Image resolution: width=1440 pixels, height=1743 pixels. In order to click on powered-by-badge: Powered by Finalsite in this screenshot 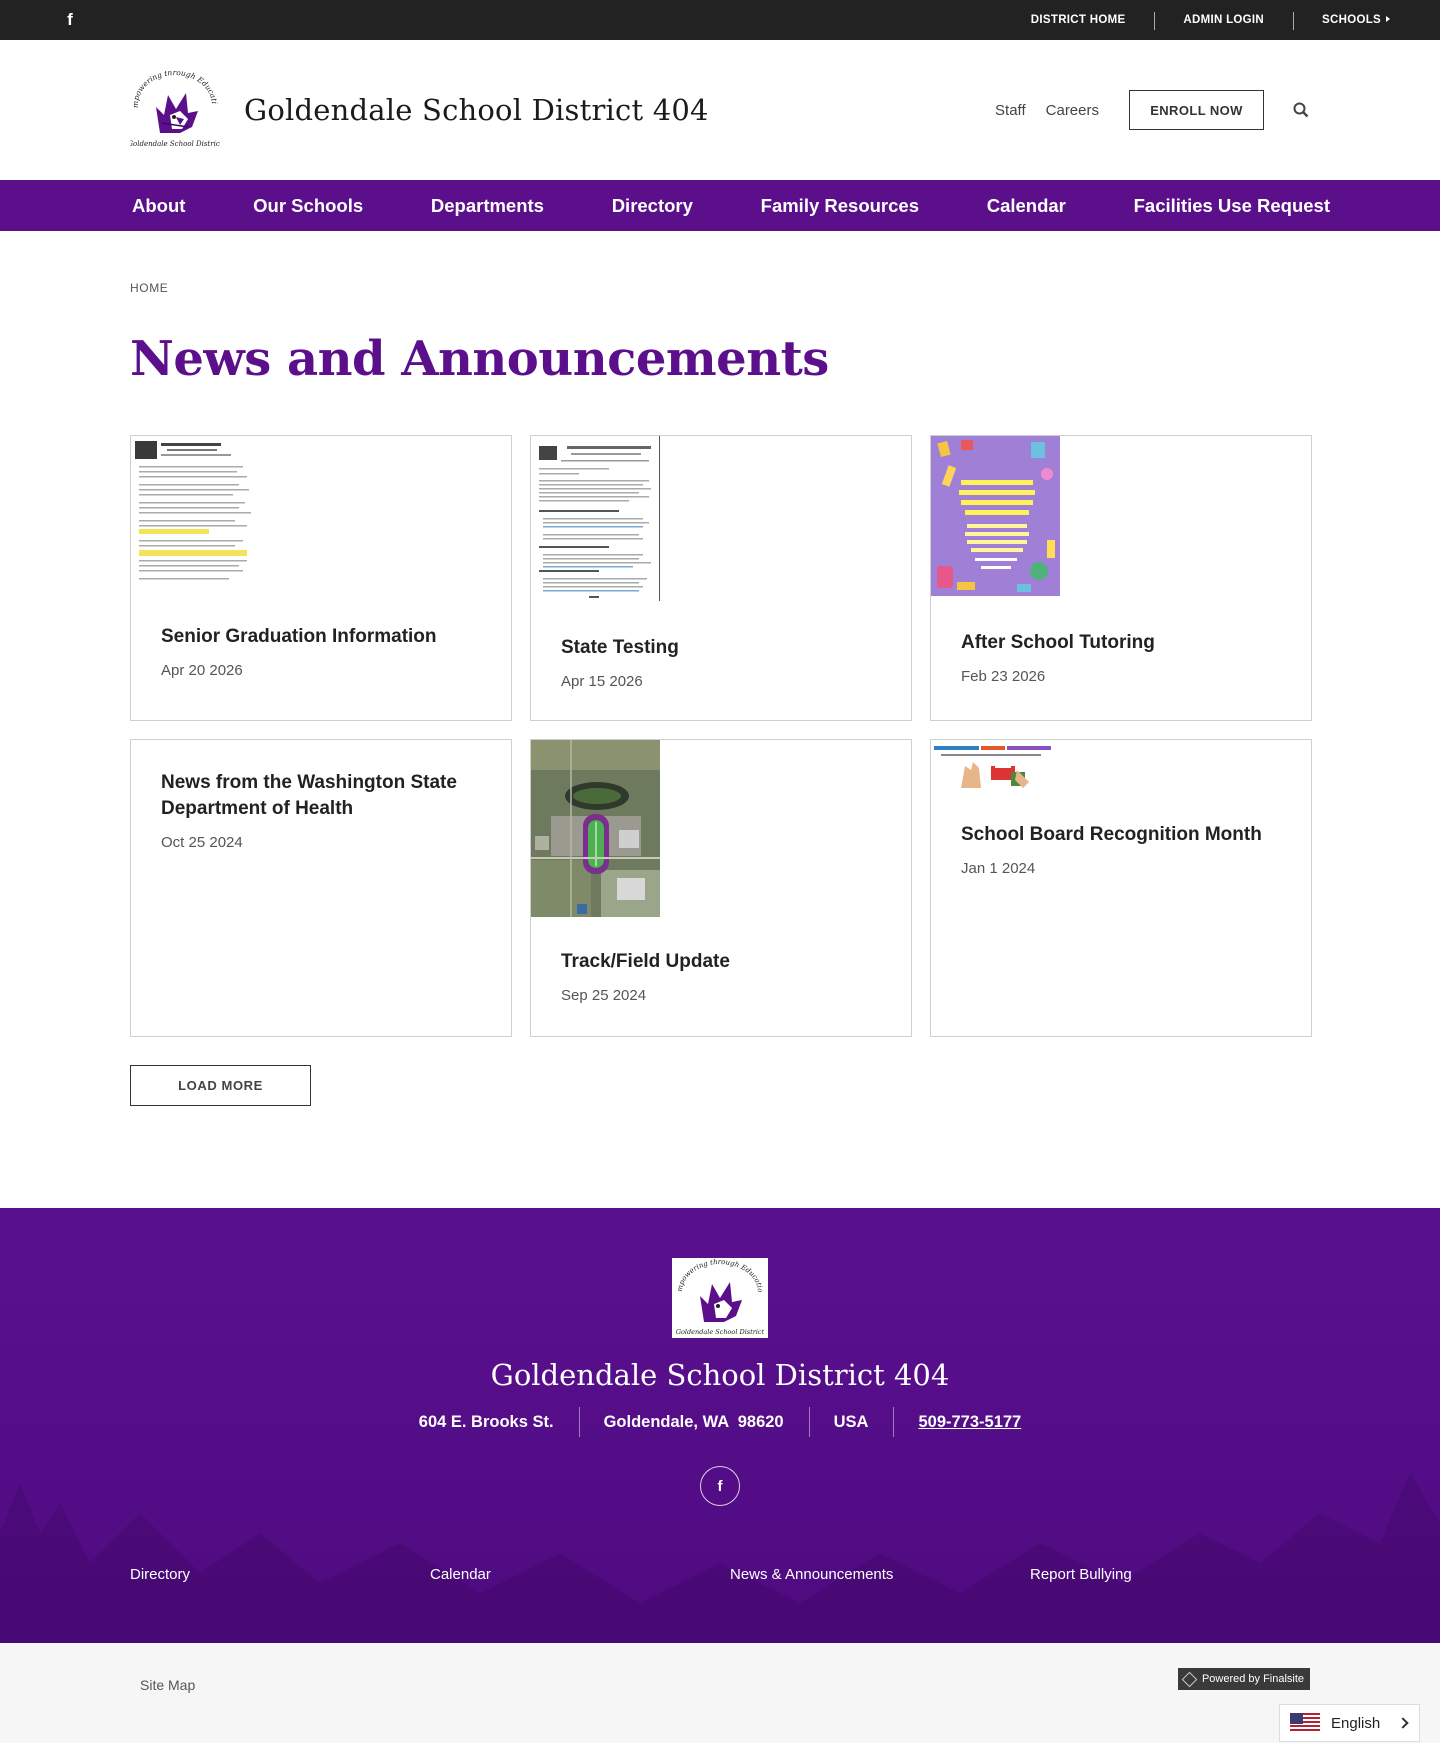, I will do `click(1244, 1679)`.